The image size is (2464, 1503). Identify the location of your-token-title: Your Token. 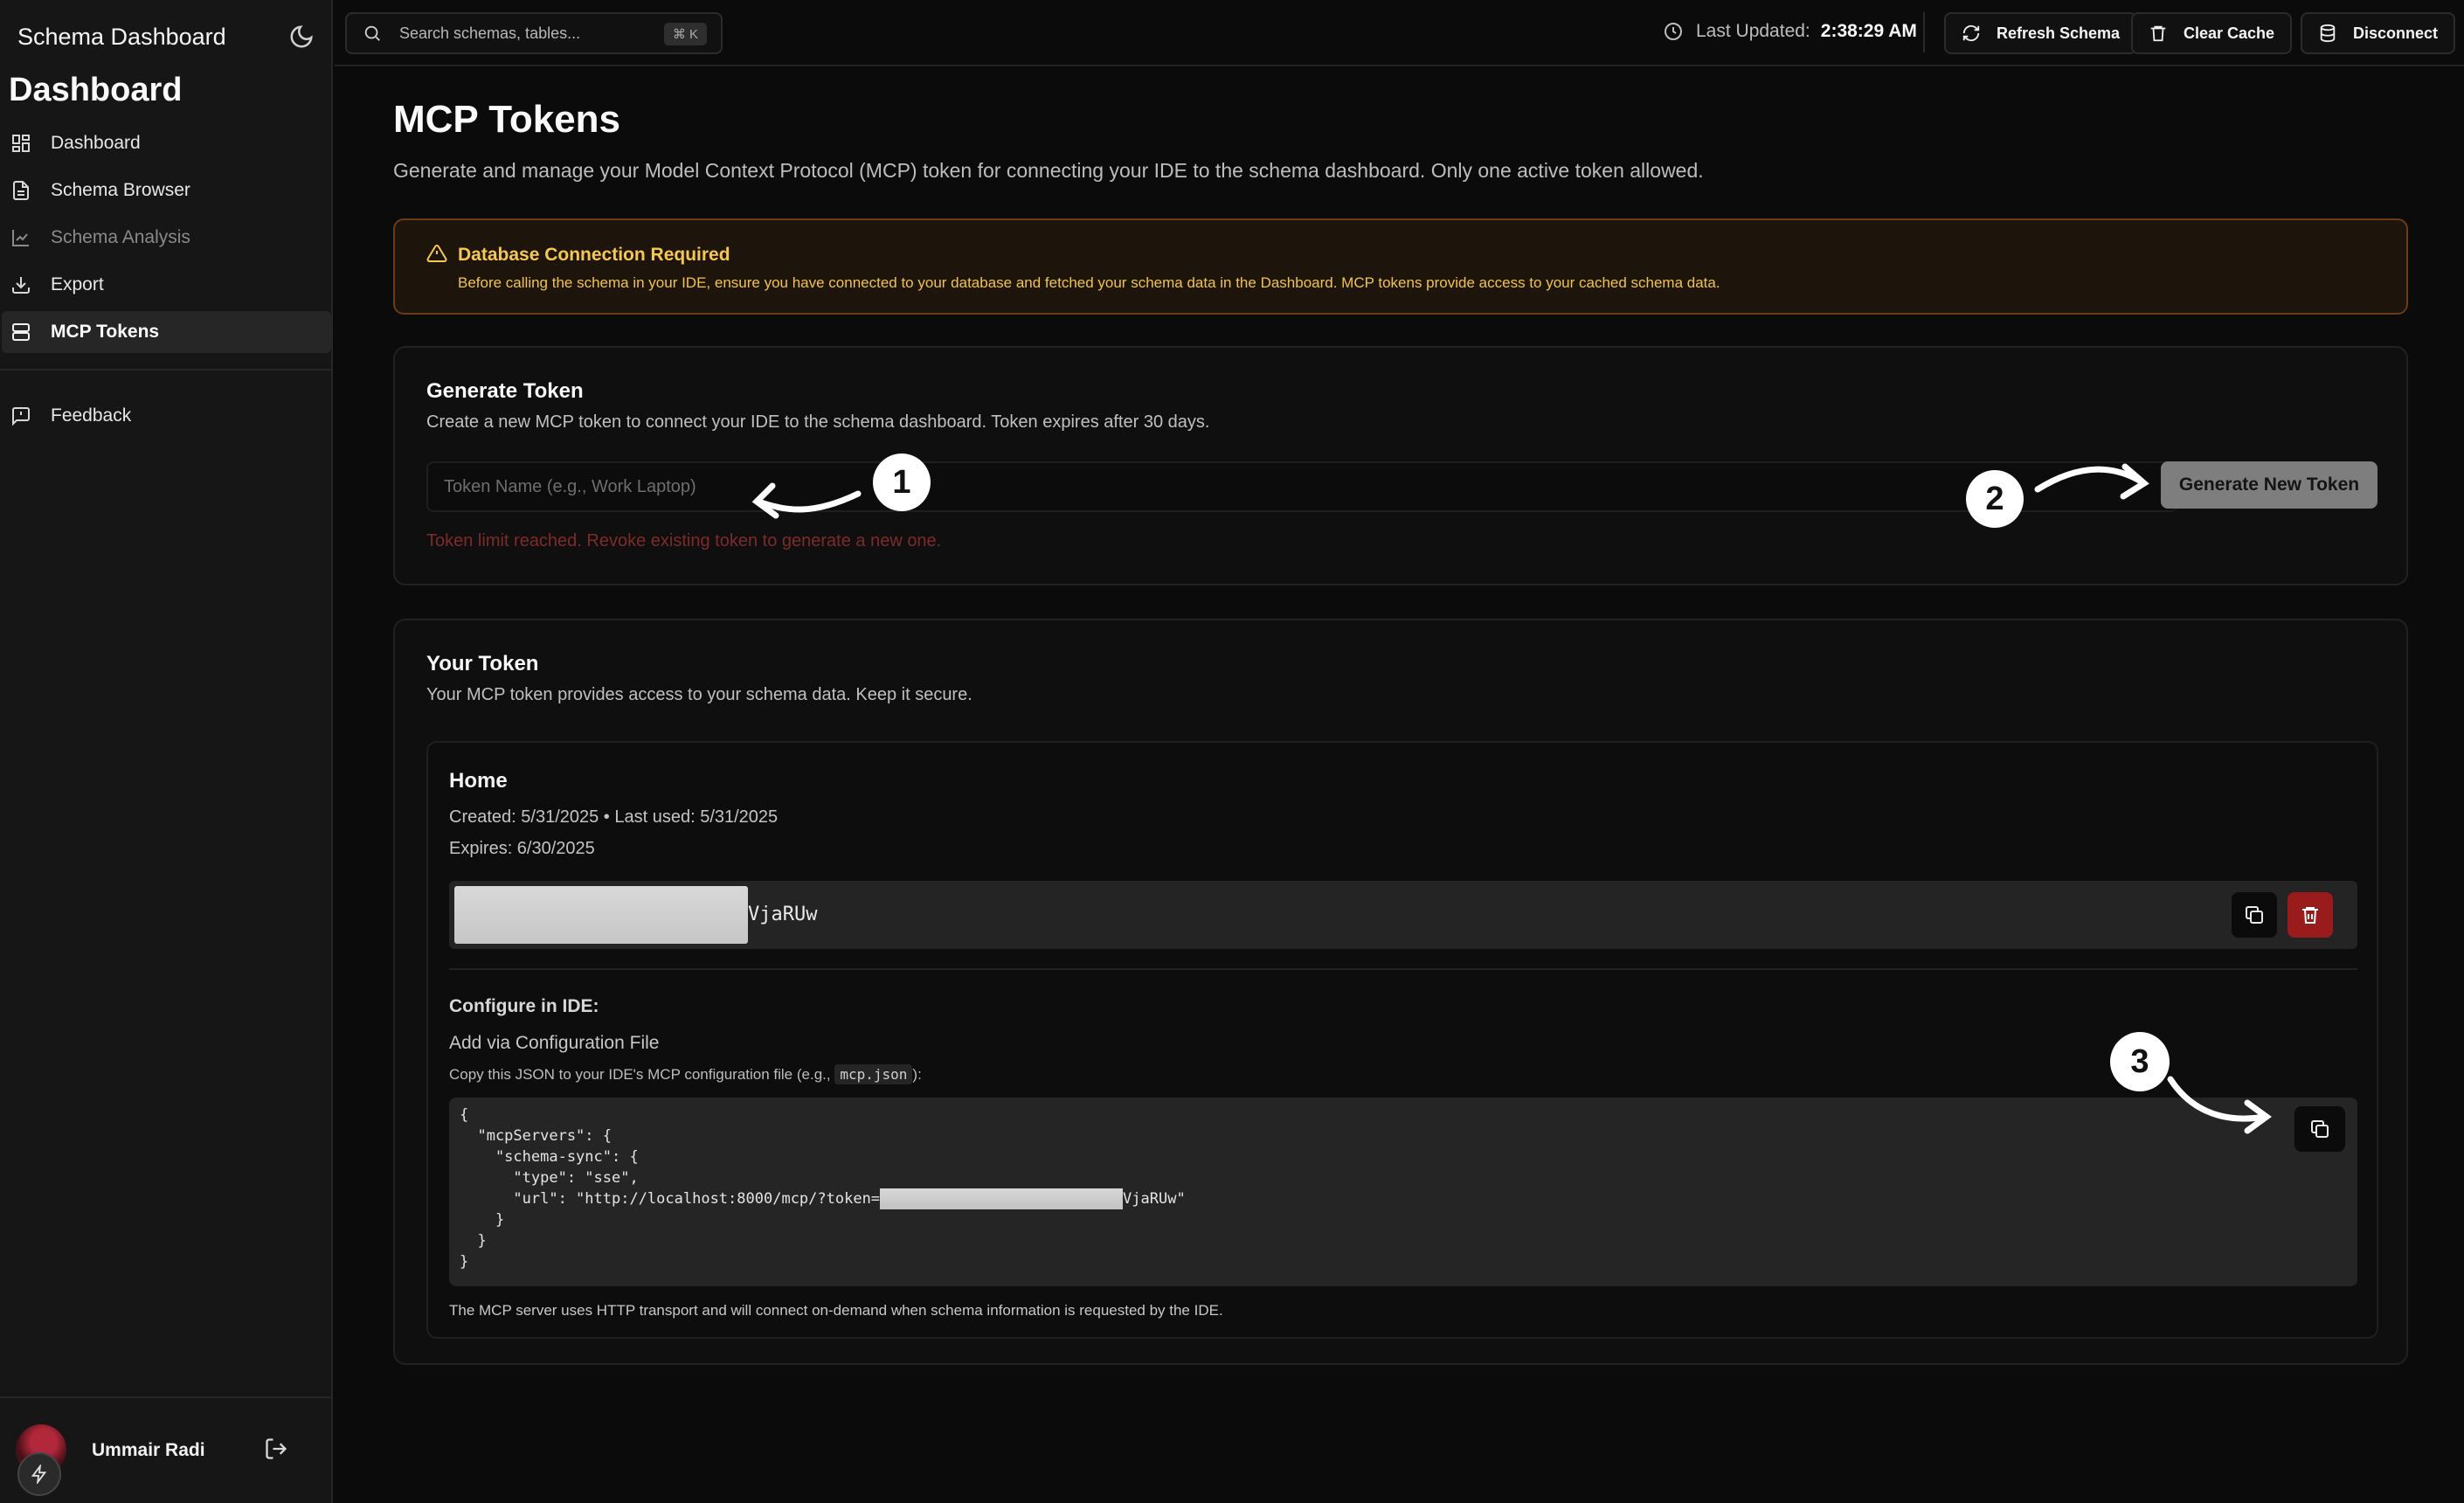
(482, 663).